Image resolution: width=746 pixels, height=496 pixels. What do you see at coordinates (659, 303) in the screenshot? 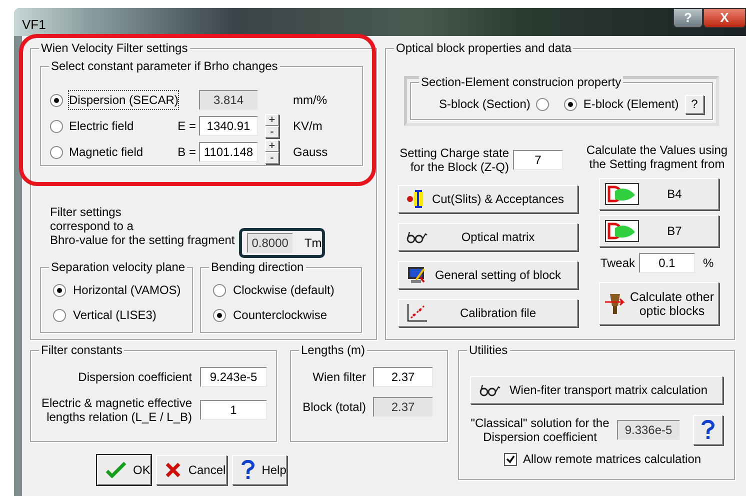
I see `calculate-other-button: Calculate other optic blocks` at bounding box center [659, 303].